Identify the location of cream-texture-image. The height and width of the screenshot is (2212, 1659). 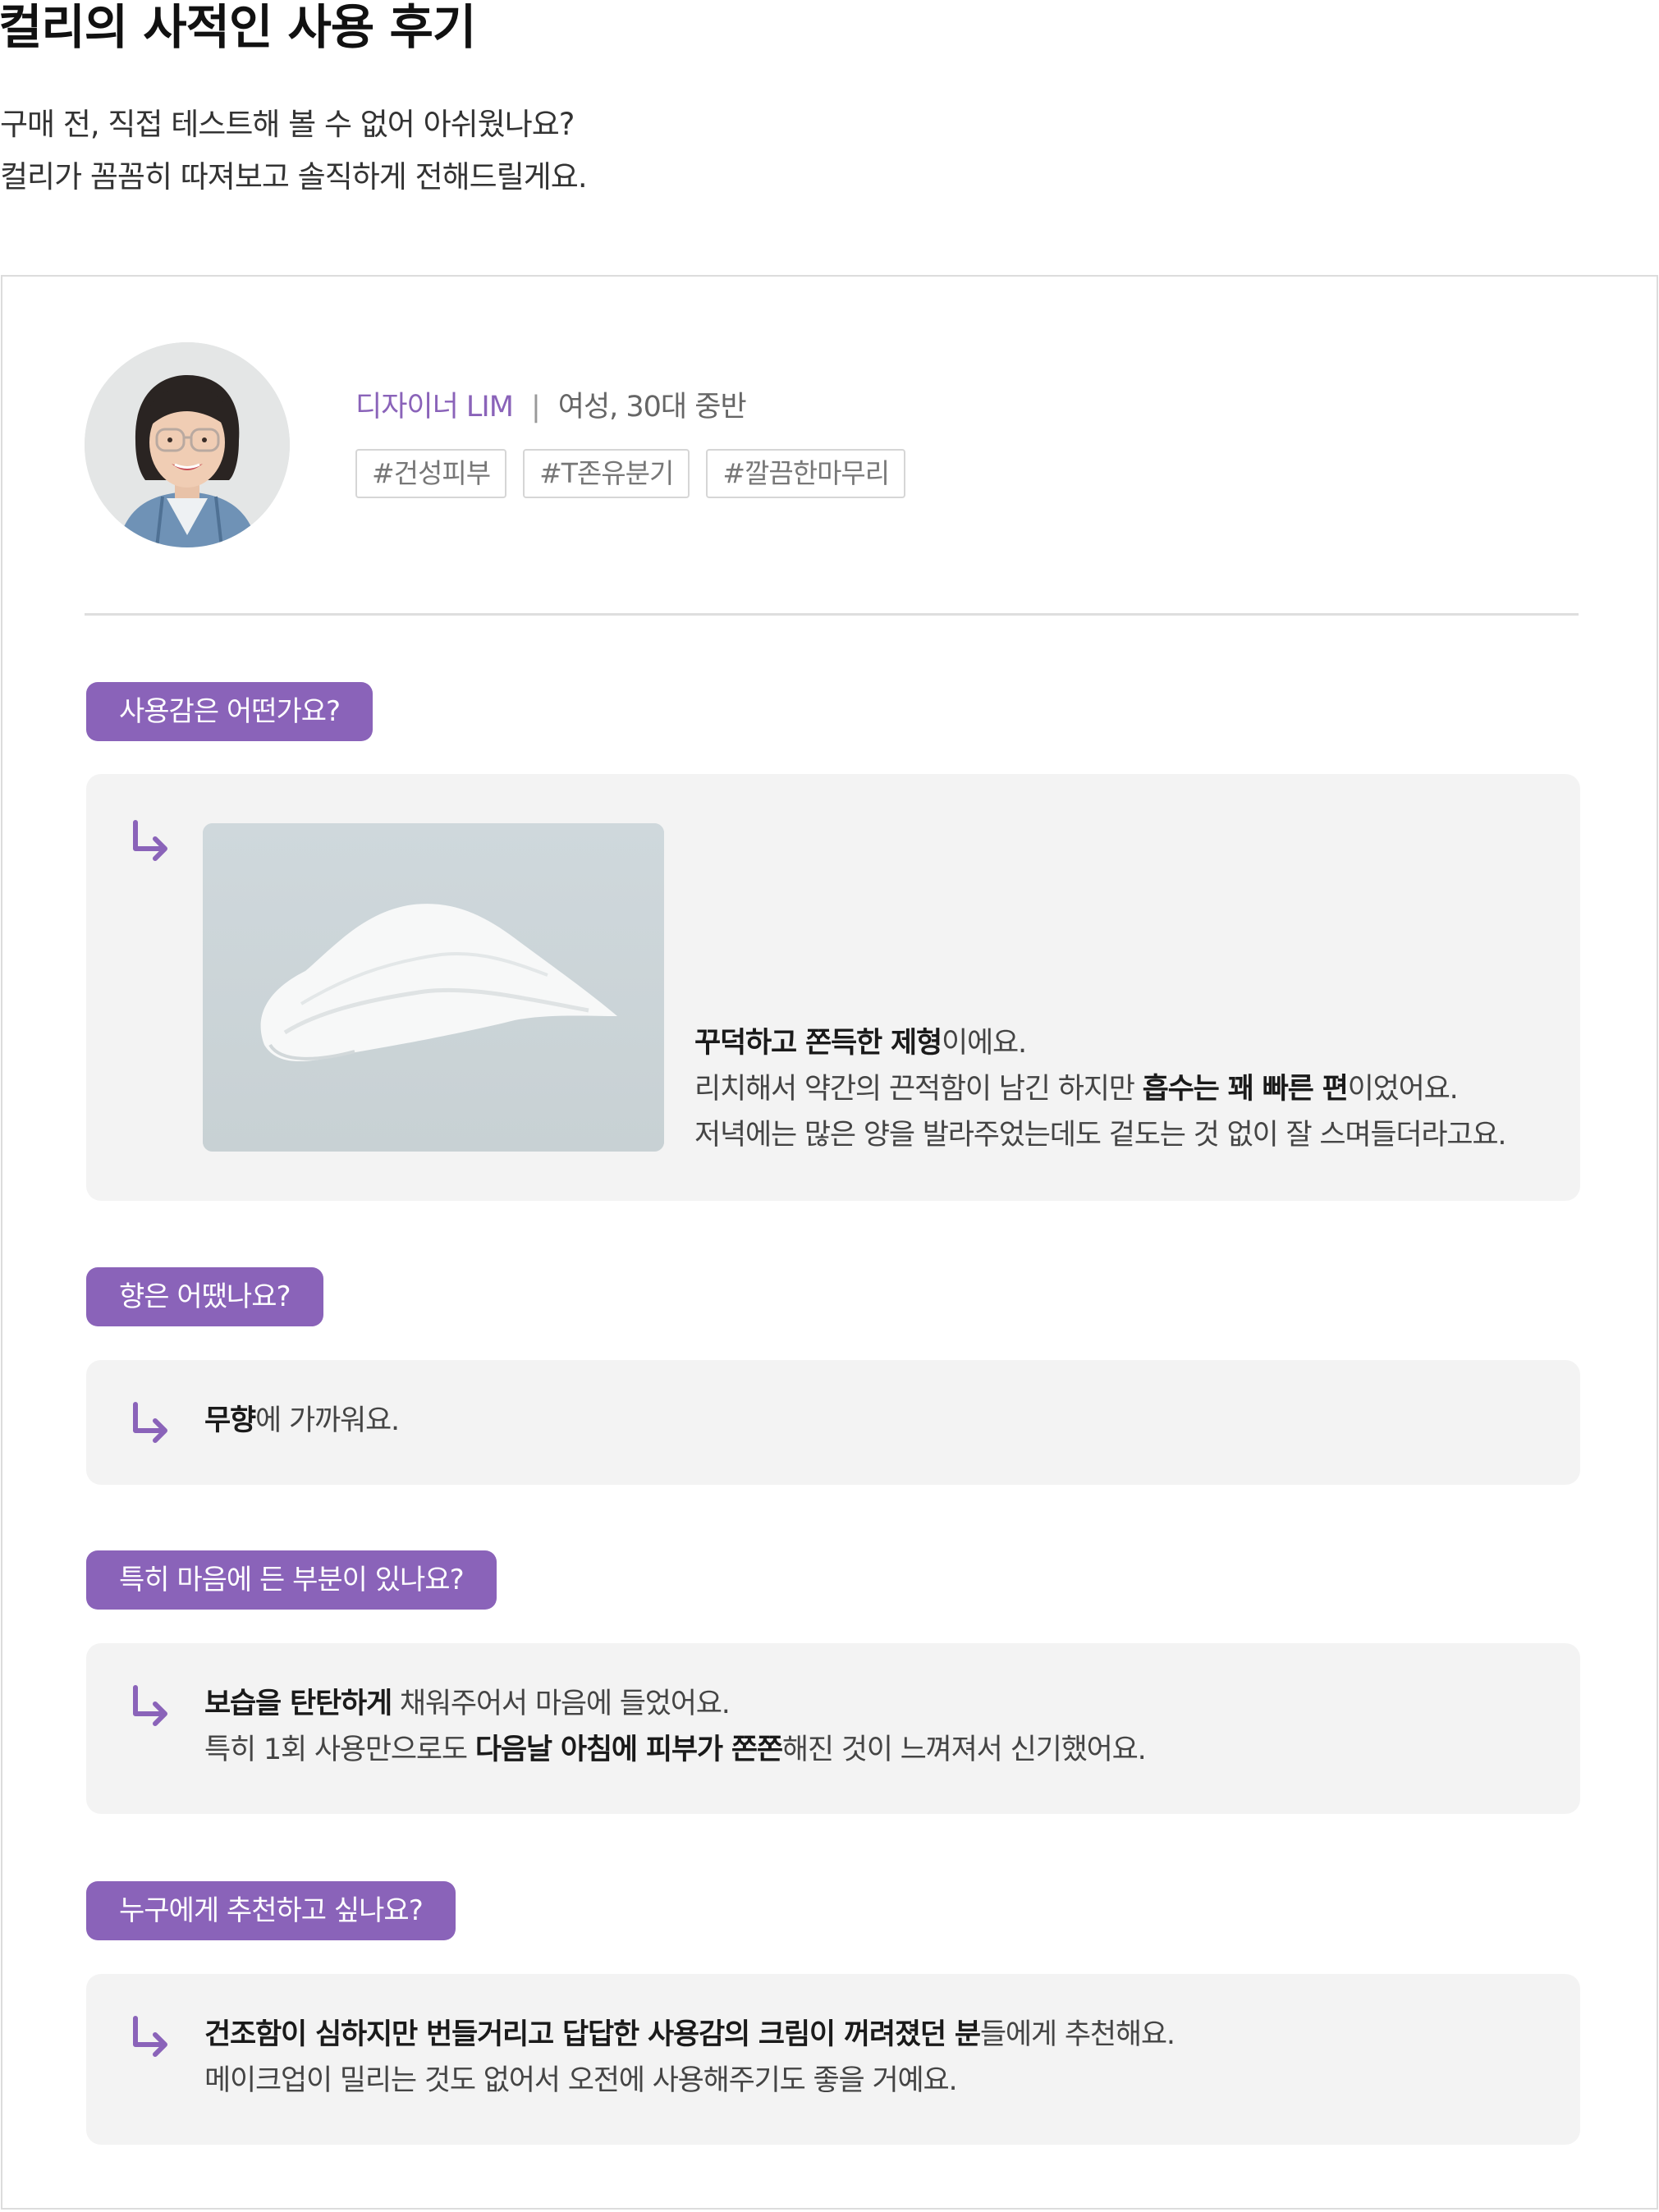
(434, 988).